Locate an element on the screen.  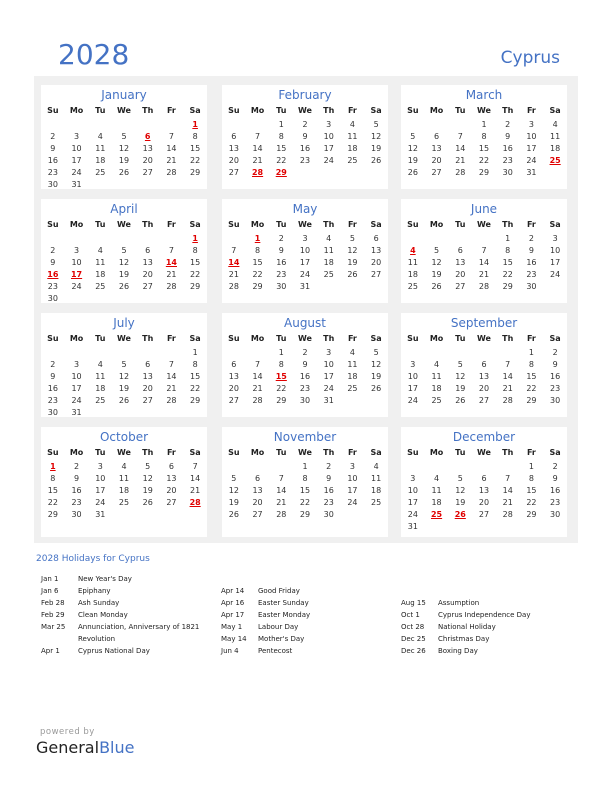
brand-logo: GeneralBlue is located at coordinates (85, 747).